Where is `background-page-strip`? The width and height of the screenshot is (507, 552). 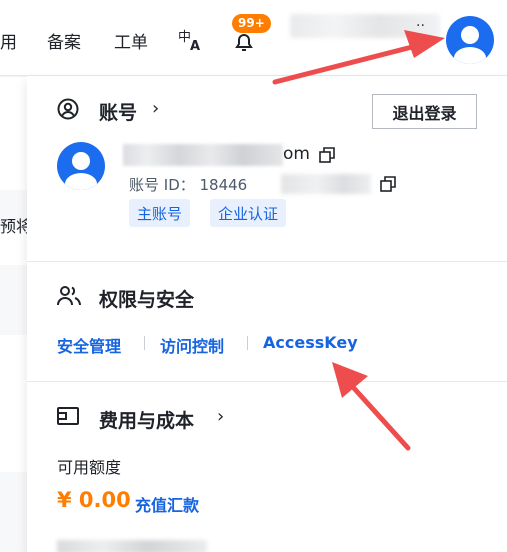
background-page-strip is located at coordinates (13, 314).